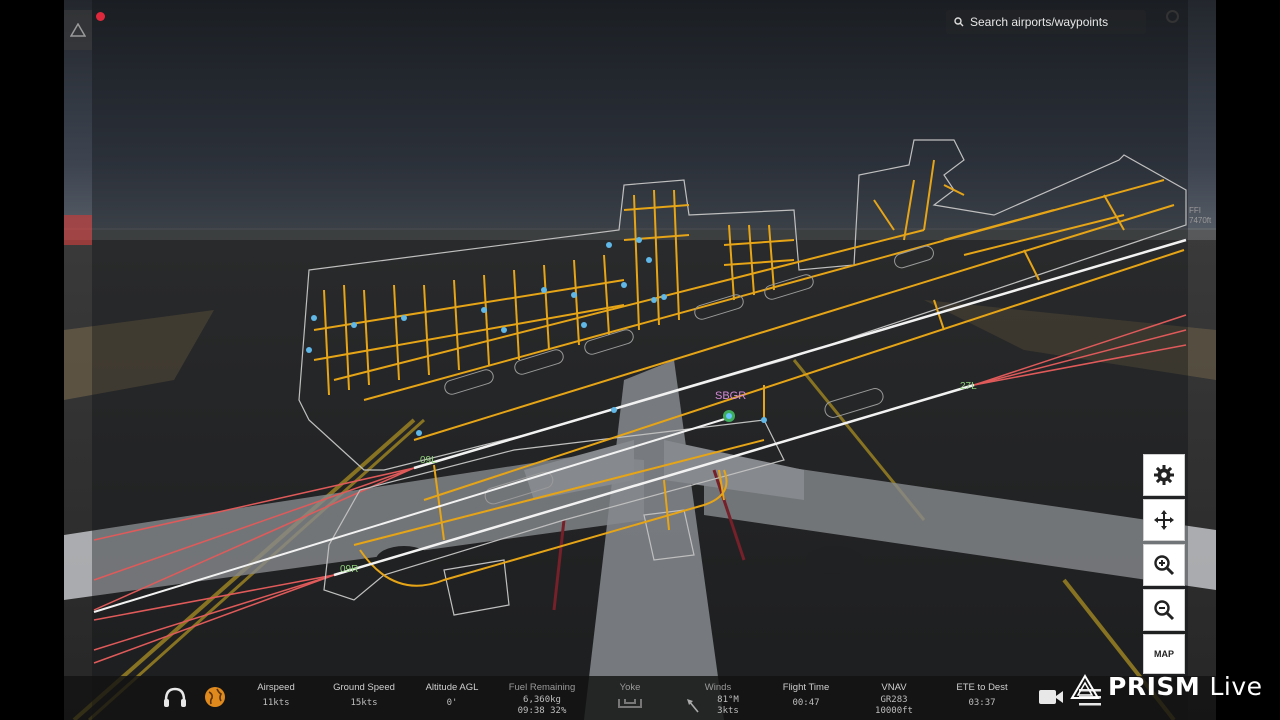 This screenshot has height=720, width=1280. I want to click on zoom-in-icon, so click(1164, 565).